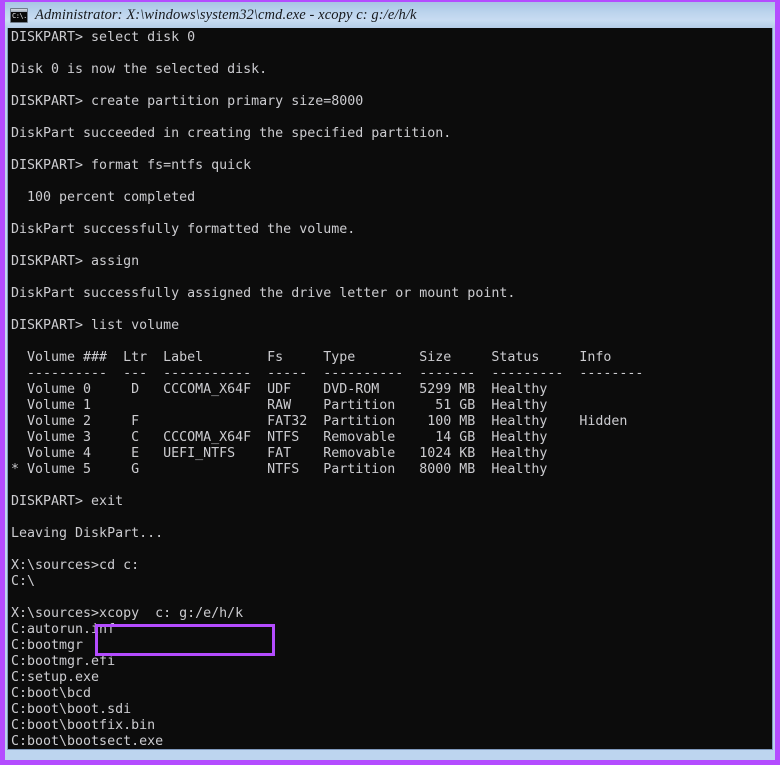  Describe the element at coordinates (390, 755) in the screenshot. I see `window-bottom-strip` at that location.